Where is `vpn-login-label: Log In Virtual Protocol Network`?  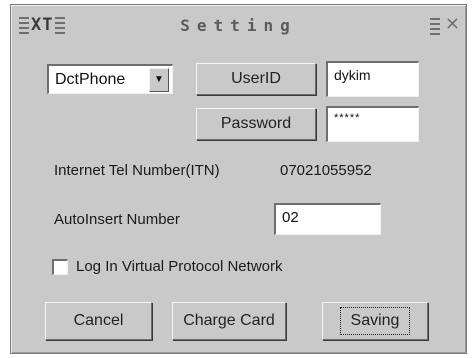 vpn-login-label: Log In Virtual Protocol Network is located at coordinates (179, 266).